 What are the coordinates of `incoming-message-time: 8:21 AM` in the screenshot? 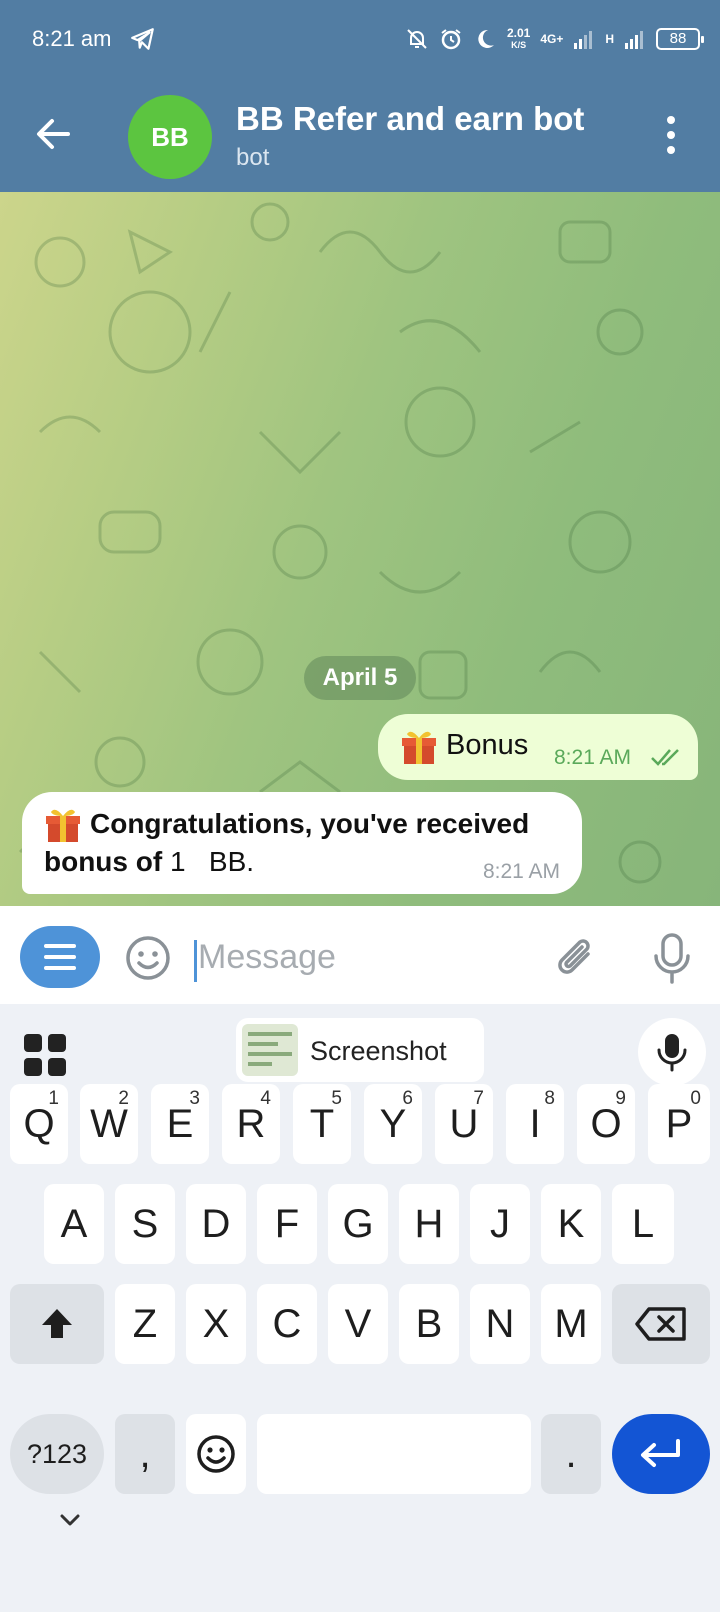 It's located at (521, 871).